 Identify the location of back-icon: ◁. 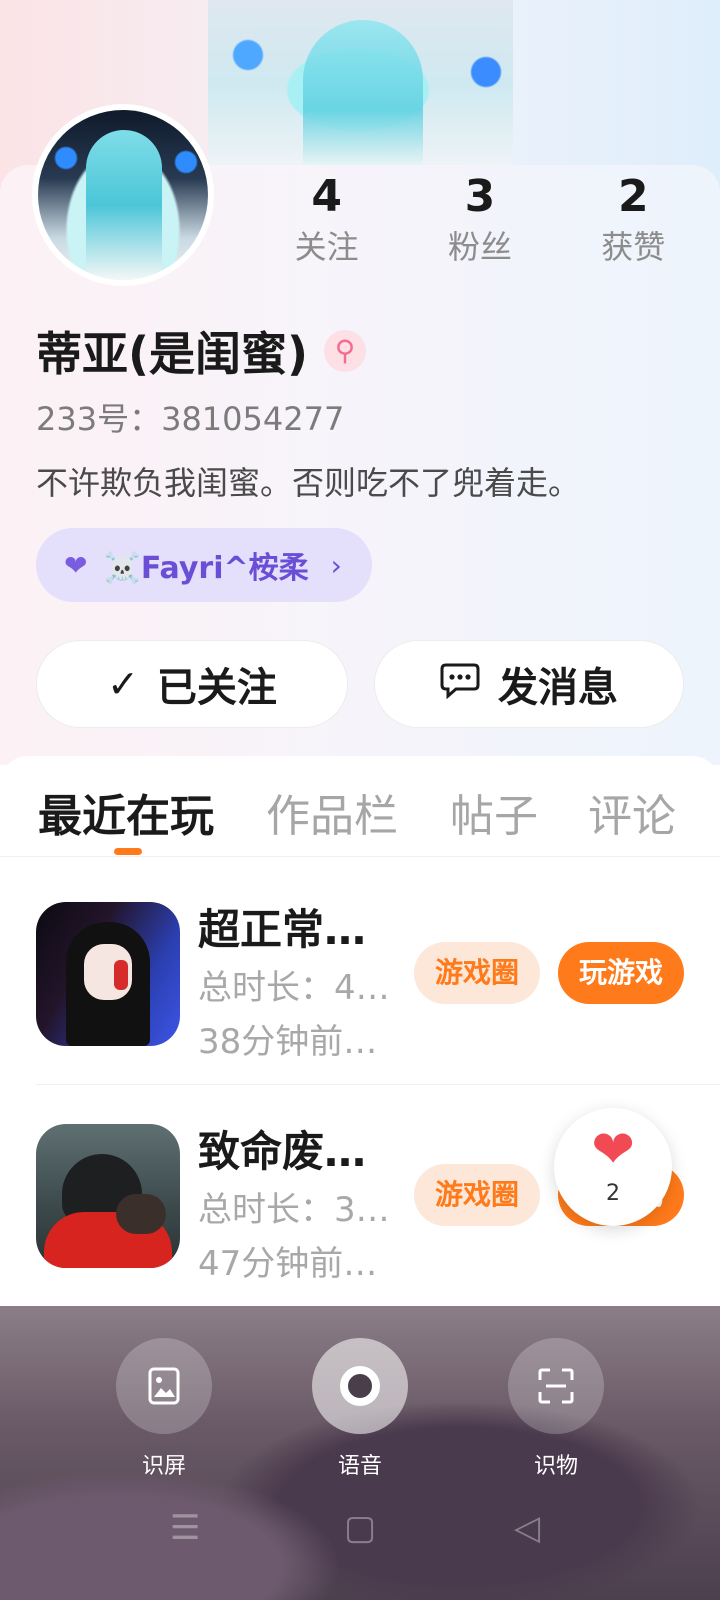
(527, 1528).